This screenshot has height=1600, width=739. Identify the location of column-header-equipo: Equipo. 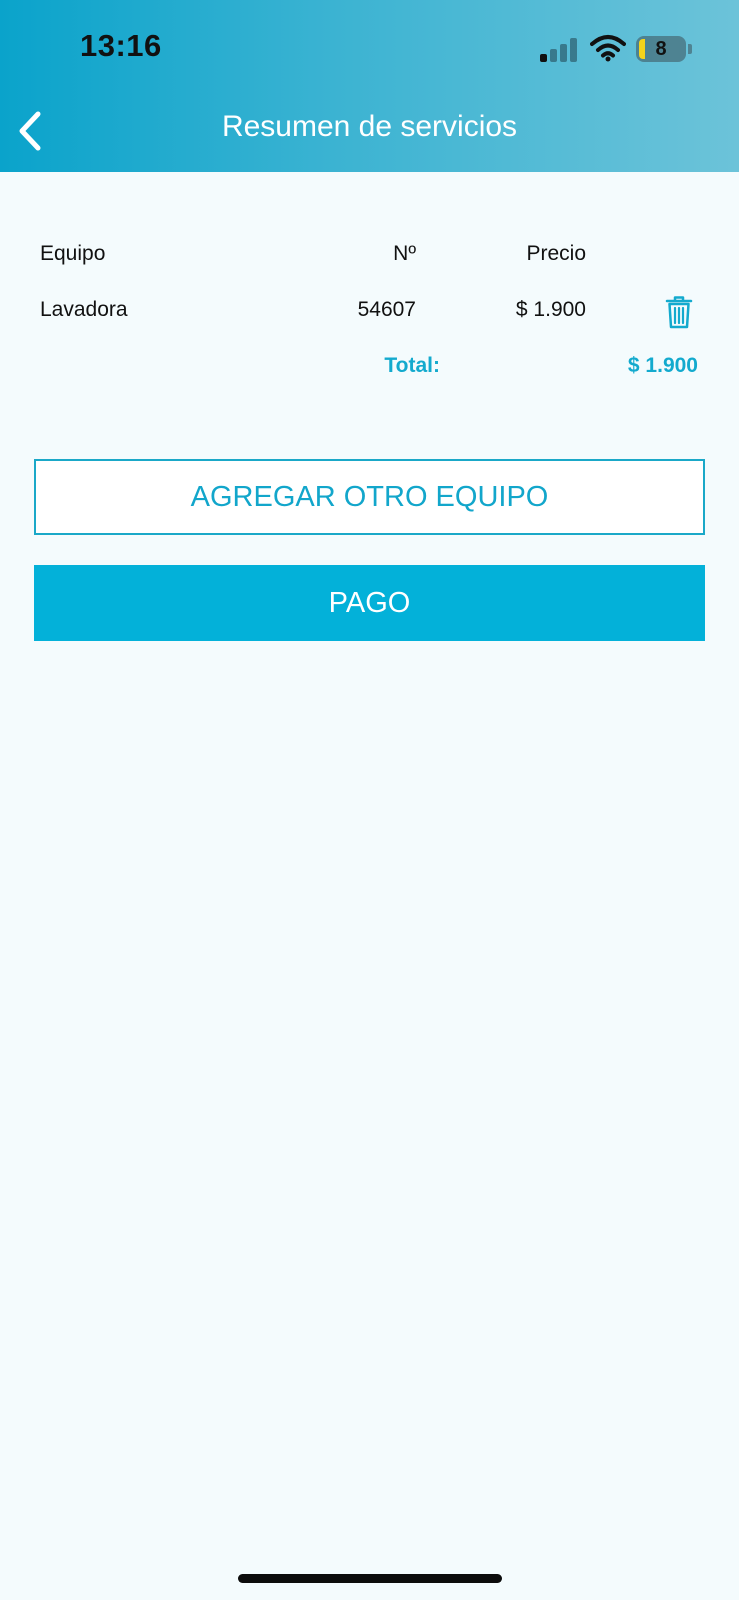
(73, 253).